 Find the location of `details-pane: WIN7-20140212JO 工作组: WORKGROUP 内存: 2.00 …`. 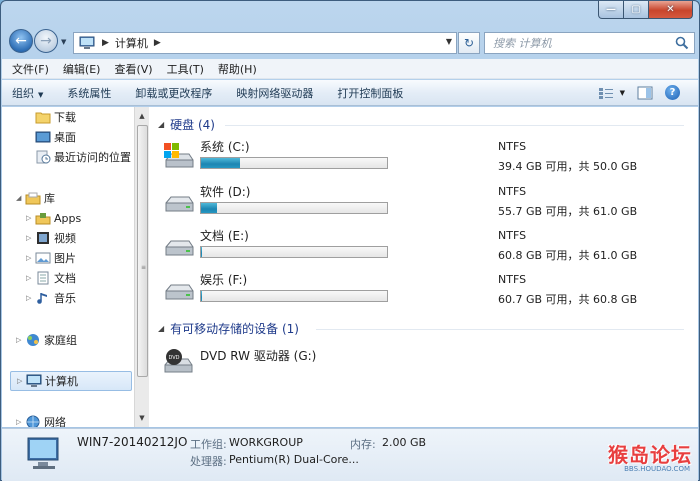

details-pane: WIN7-20140212JO 工作组: WORKGROUP 内存: 2.00 … is located at coordinates (350, 454).